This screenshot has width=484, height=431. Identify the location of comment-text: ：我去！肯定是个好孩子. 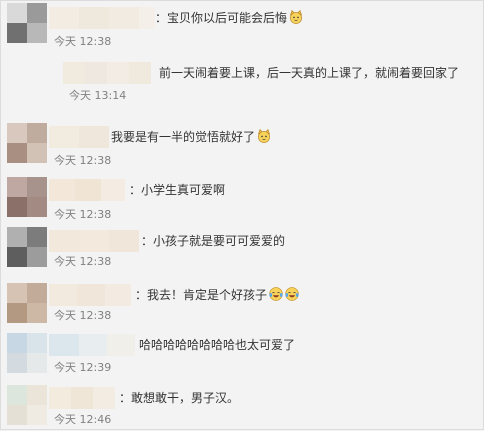
(217, 295).